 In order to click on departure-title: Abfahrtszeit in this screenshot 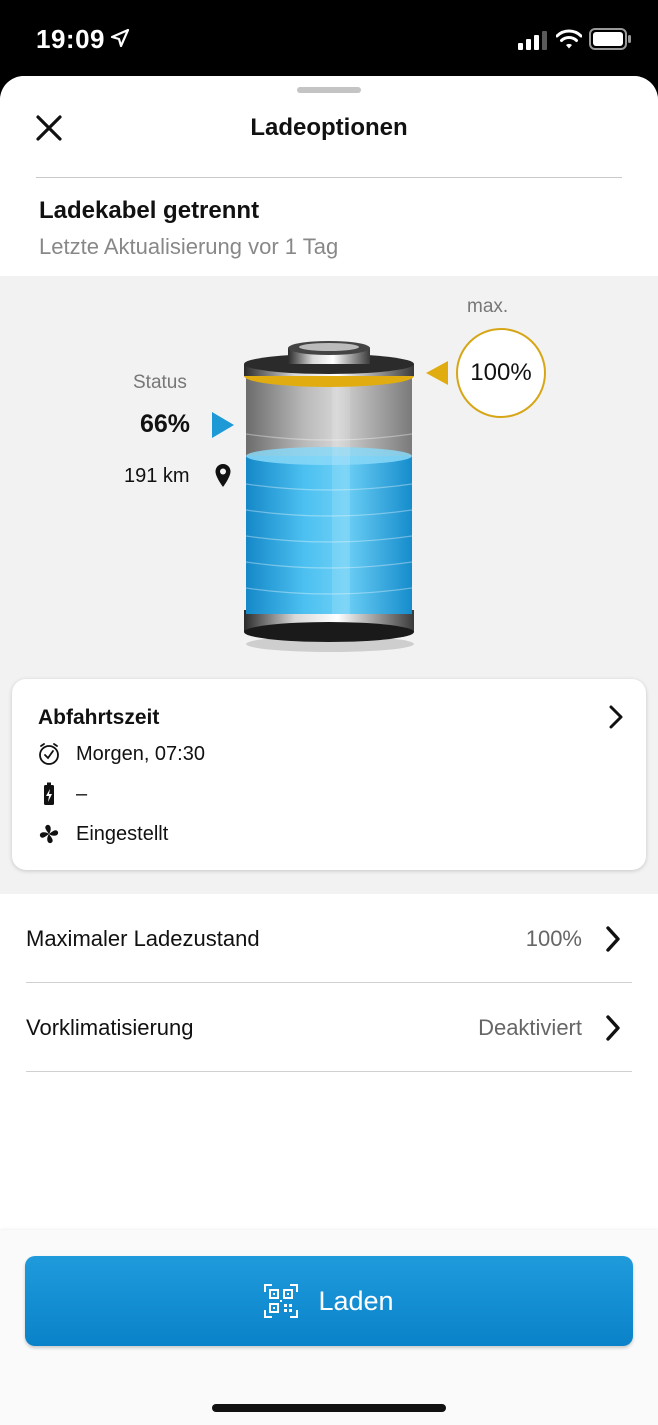, I will do `click(99, 717)`.